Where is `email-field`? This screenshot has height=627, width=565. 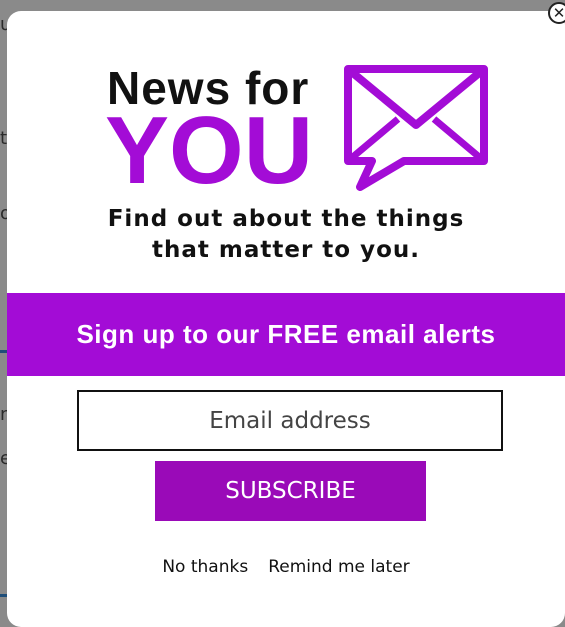
email-field is located at coordinates (290, 420).